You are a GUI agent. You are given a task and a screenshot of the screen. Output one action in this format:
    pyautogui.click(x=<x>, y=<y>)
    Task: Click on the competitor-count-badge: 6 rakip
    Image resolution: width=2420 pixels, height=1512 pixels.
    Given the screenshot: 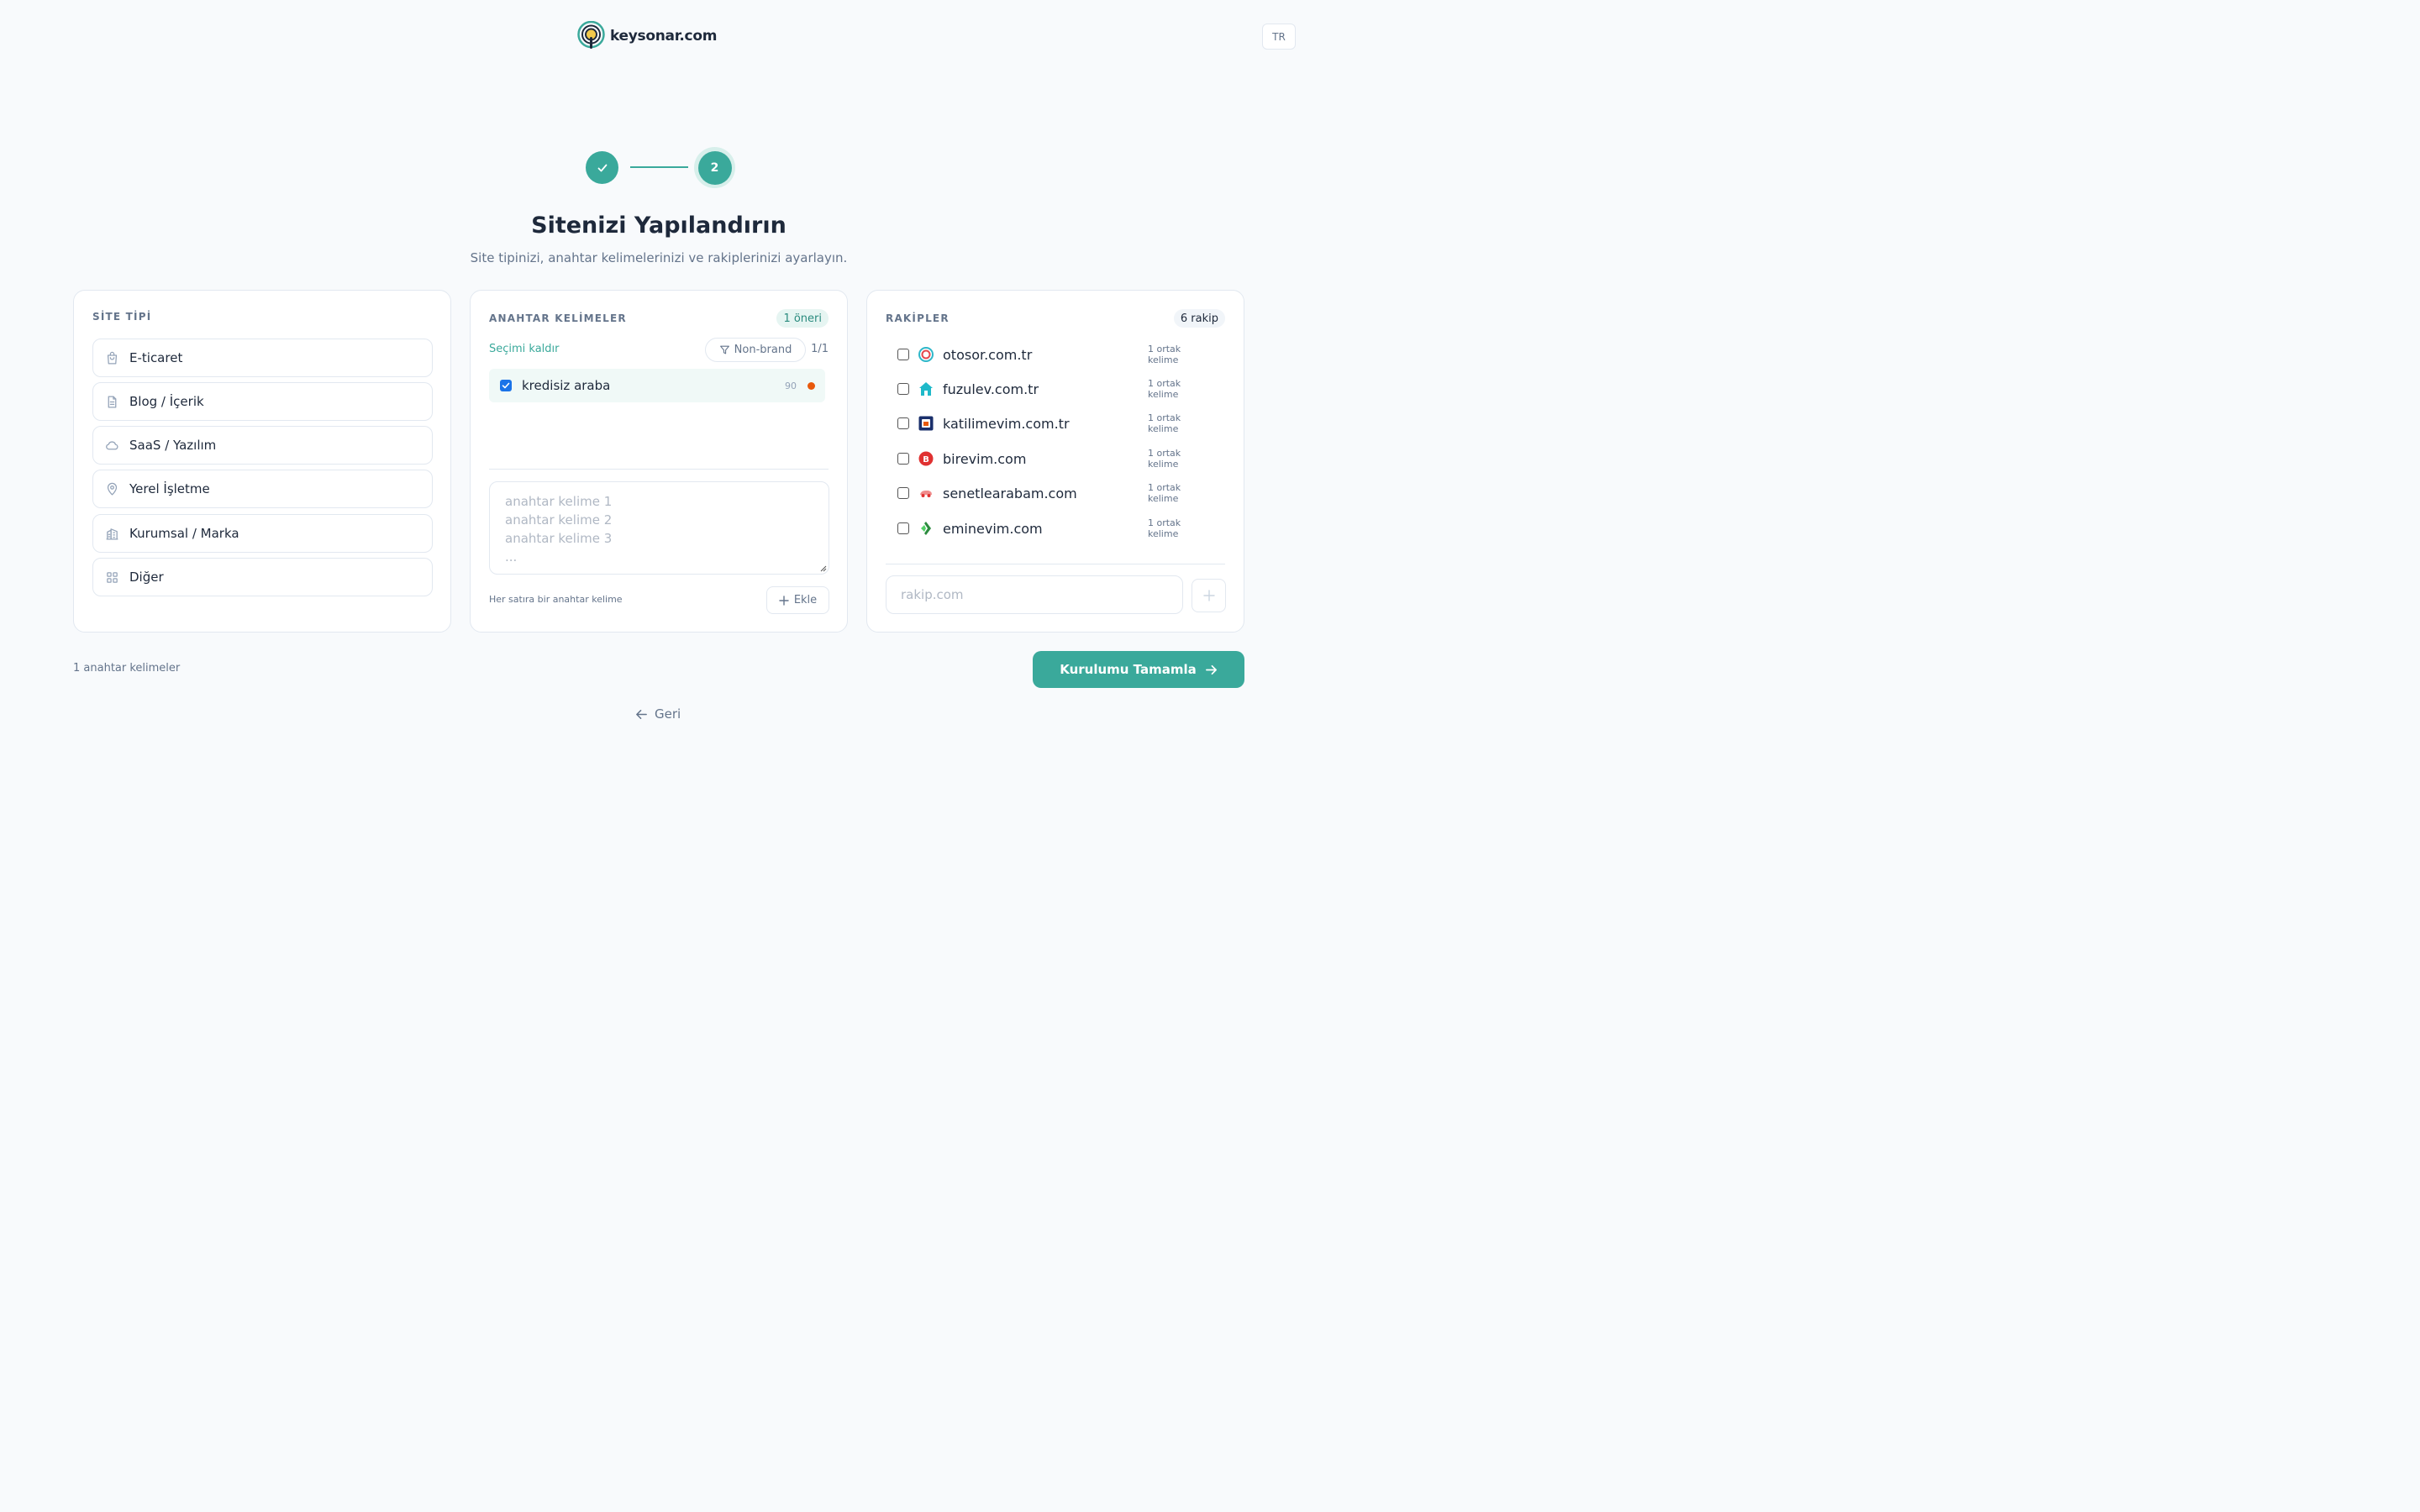 What is the action you would take?
    pyautogui.click(x=1199, y=318)
    